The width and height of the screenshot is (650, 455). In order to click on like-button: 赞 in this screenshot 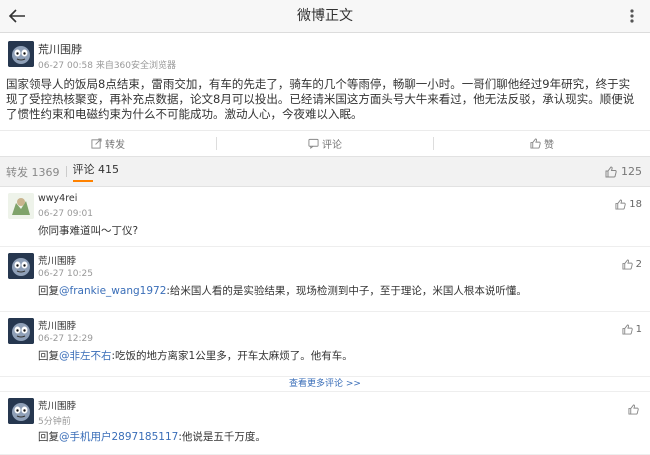, I will do `click(542, 143)`.